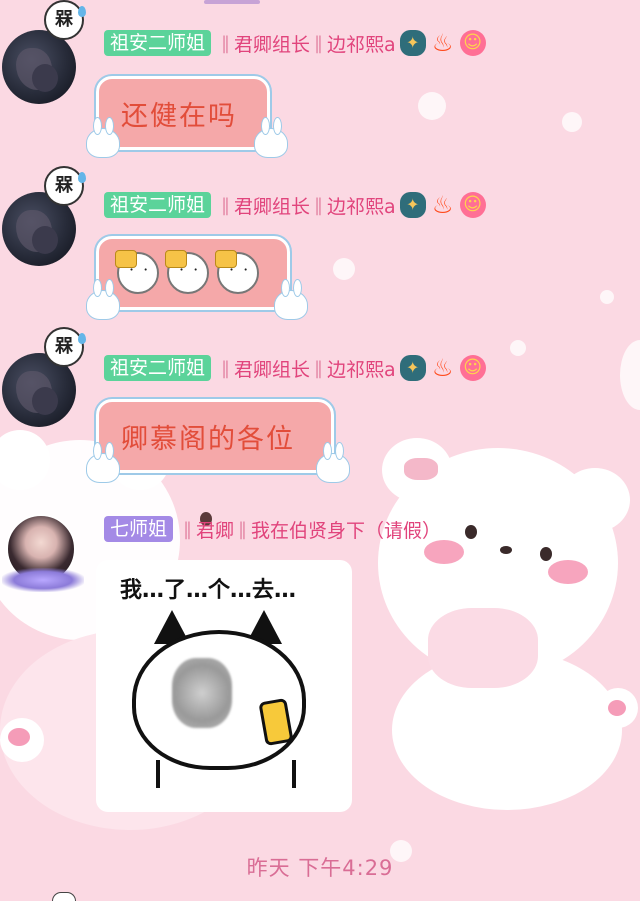  What do you see at coordinates (43, 580) in the screenshot?
I see `avatar-wings-decoration` at bounding box center [43, 580].